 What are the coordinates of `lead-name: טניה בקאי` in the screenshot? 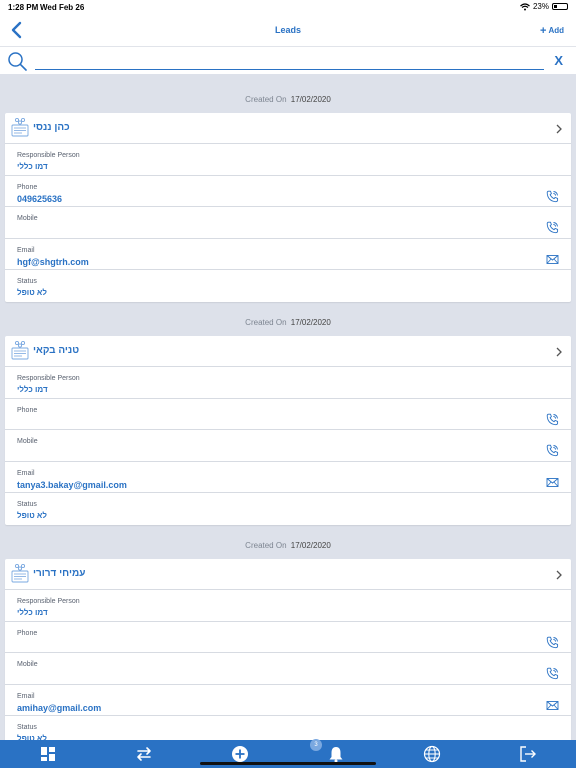 It's located at (56, 350).